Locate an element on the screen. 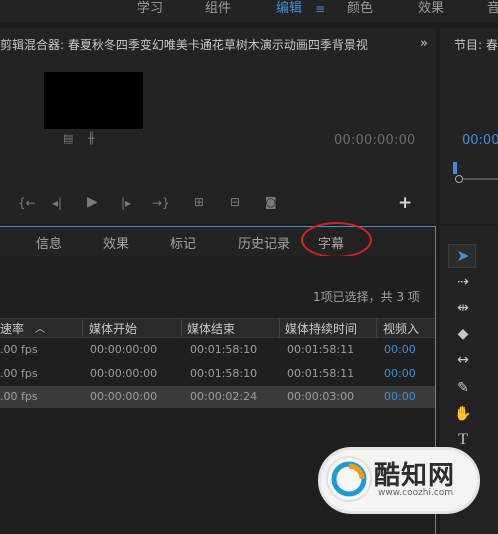  mark-in-icon: {← is located at coordinates (27, 203).